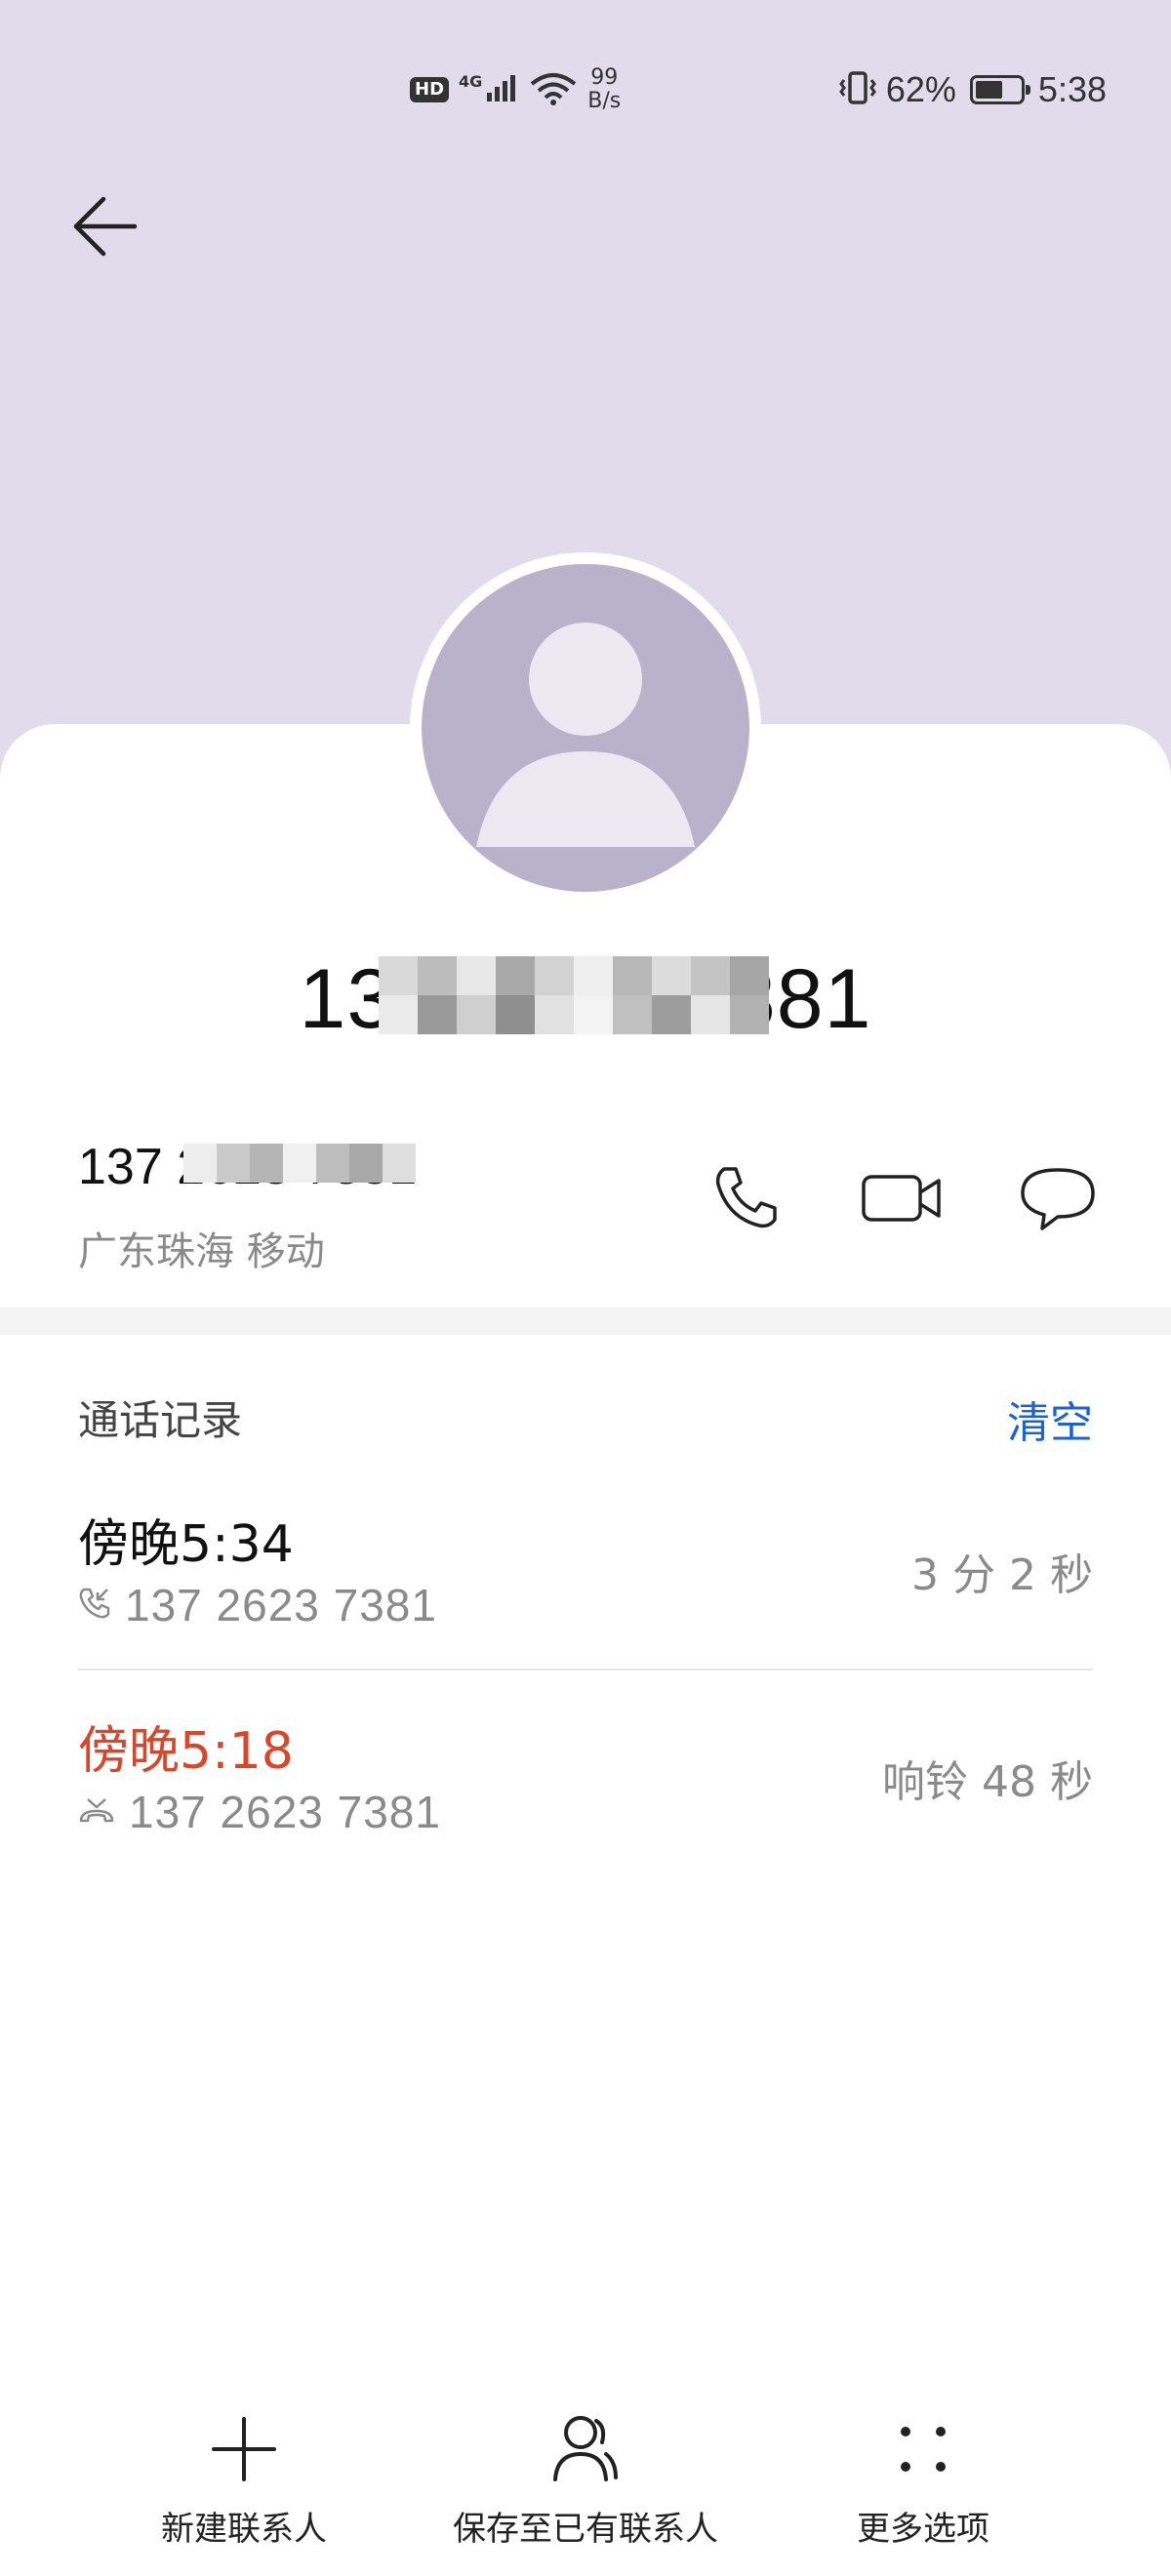 This screenshot has height=2576, width=1171. Describe the element at coordinates (857, 89) in the screenshot. I see `vibrate-icon` at that location.